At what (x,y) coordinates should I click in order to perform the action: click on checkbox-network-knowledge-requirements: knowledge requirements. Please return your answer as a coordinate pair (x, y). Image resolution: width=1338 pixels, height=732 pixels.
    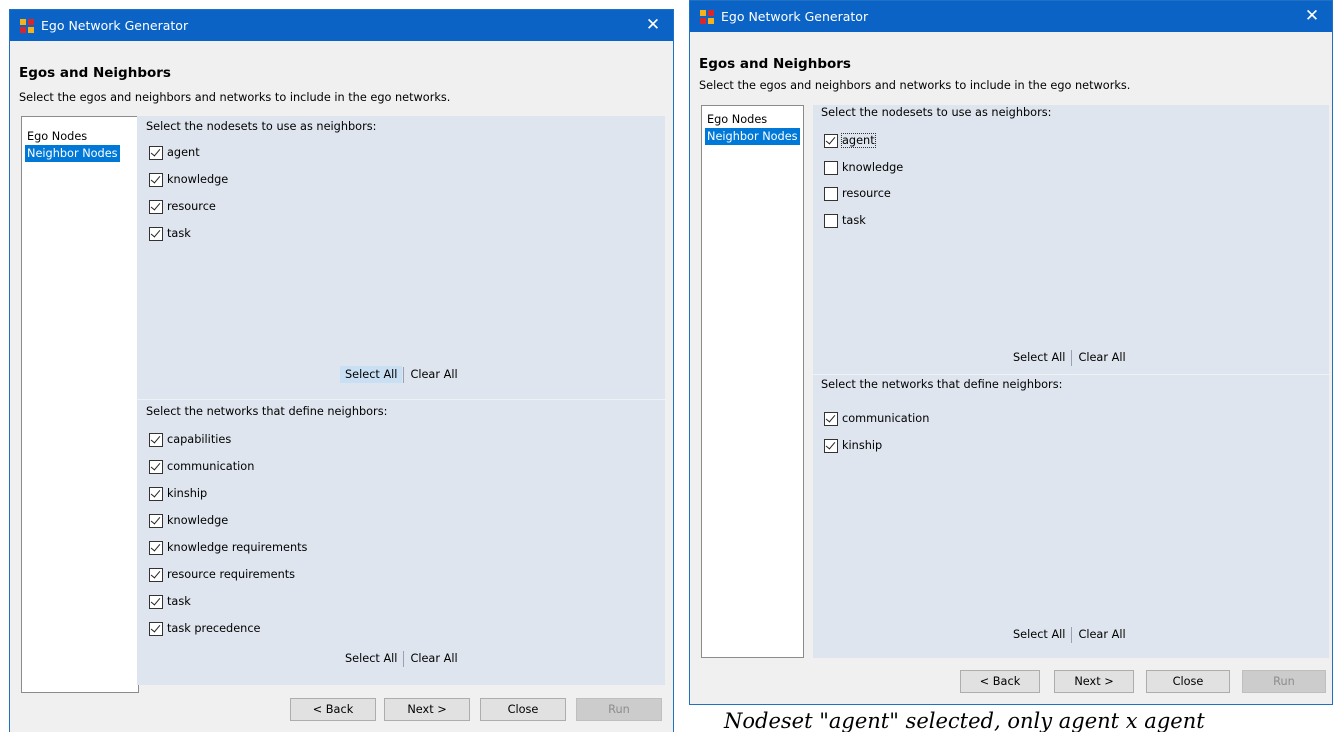
    Looking at the image, I should click on (228, 547).